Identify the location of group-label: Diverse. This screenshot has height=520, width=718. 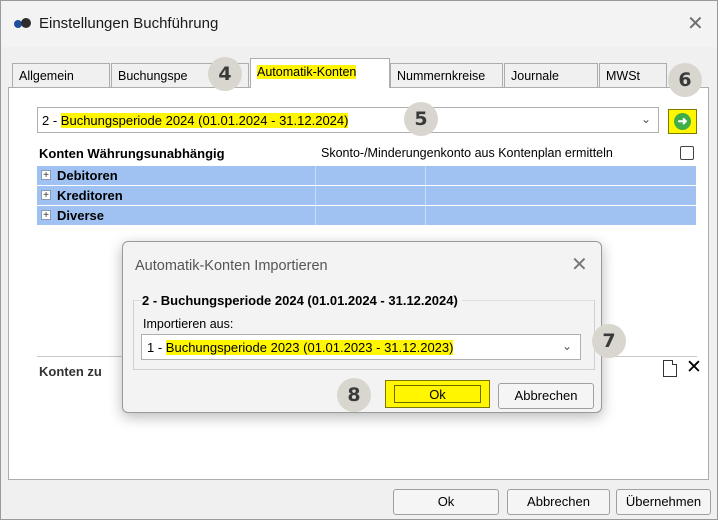
(80, 215).